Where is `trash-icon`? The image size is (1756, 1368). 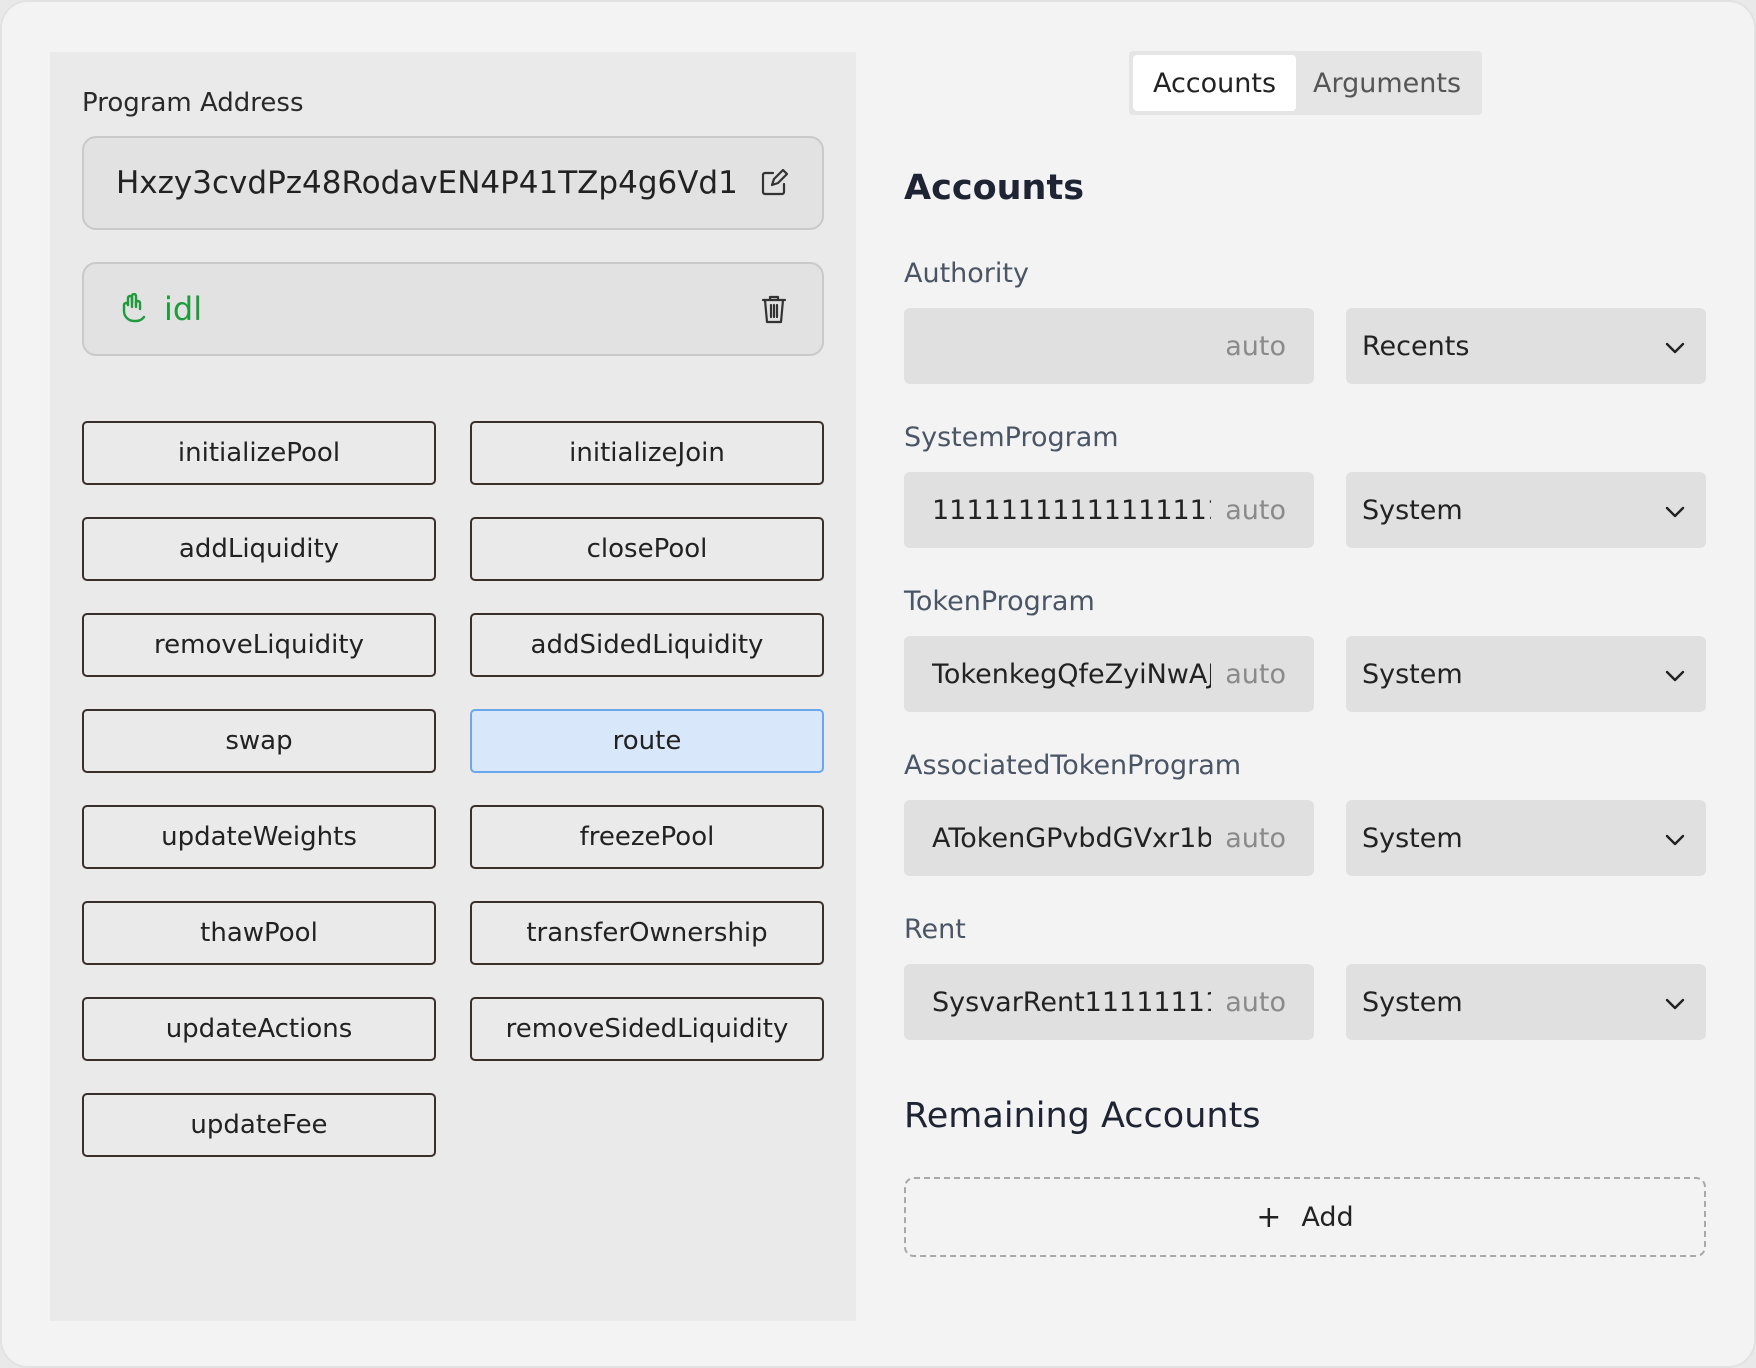
trash-icon is located at coordinates (774, 309).